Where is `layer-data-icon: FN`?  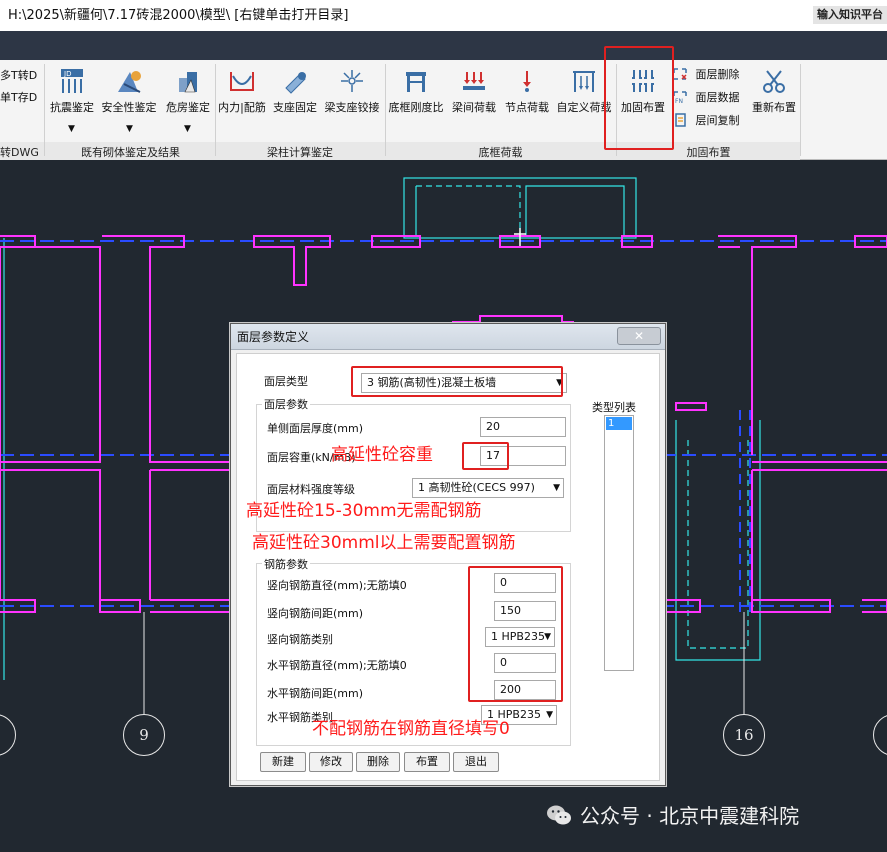 layer-data-icon: FN is located at coordinates (680, 98).